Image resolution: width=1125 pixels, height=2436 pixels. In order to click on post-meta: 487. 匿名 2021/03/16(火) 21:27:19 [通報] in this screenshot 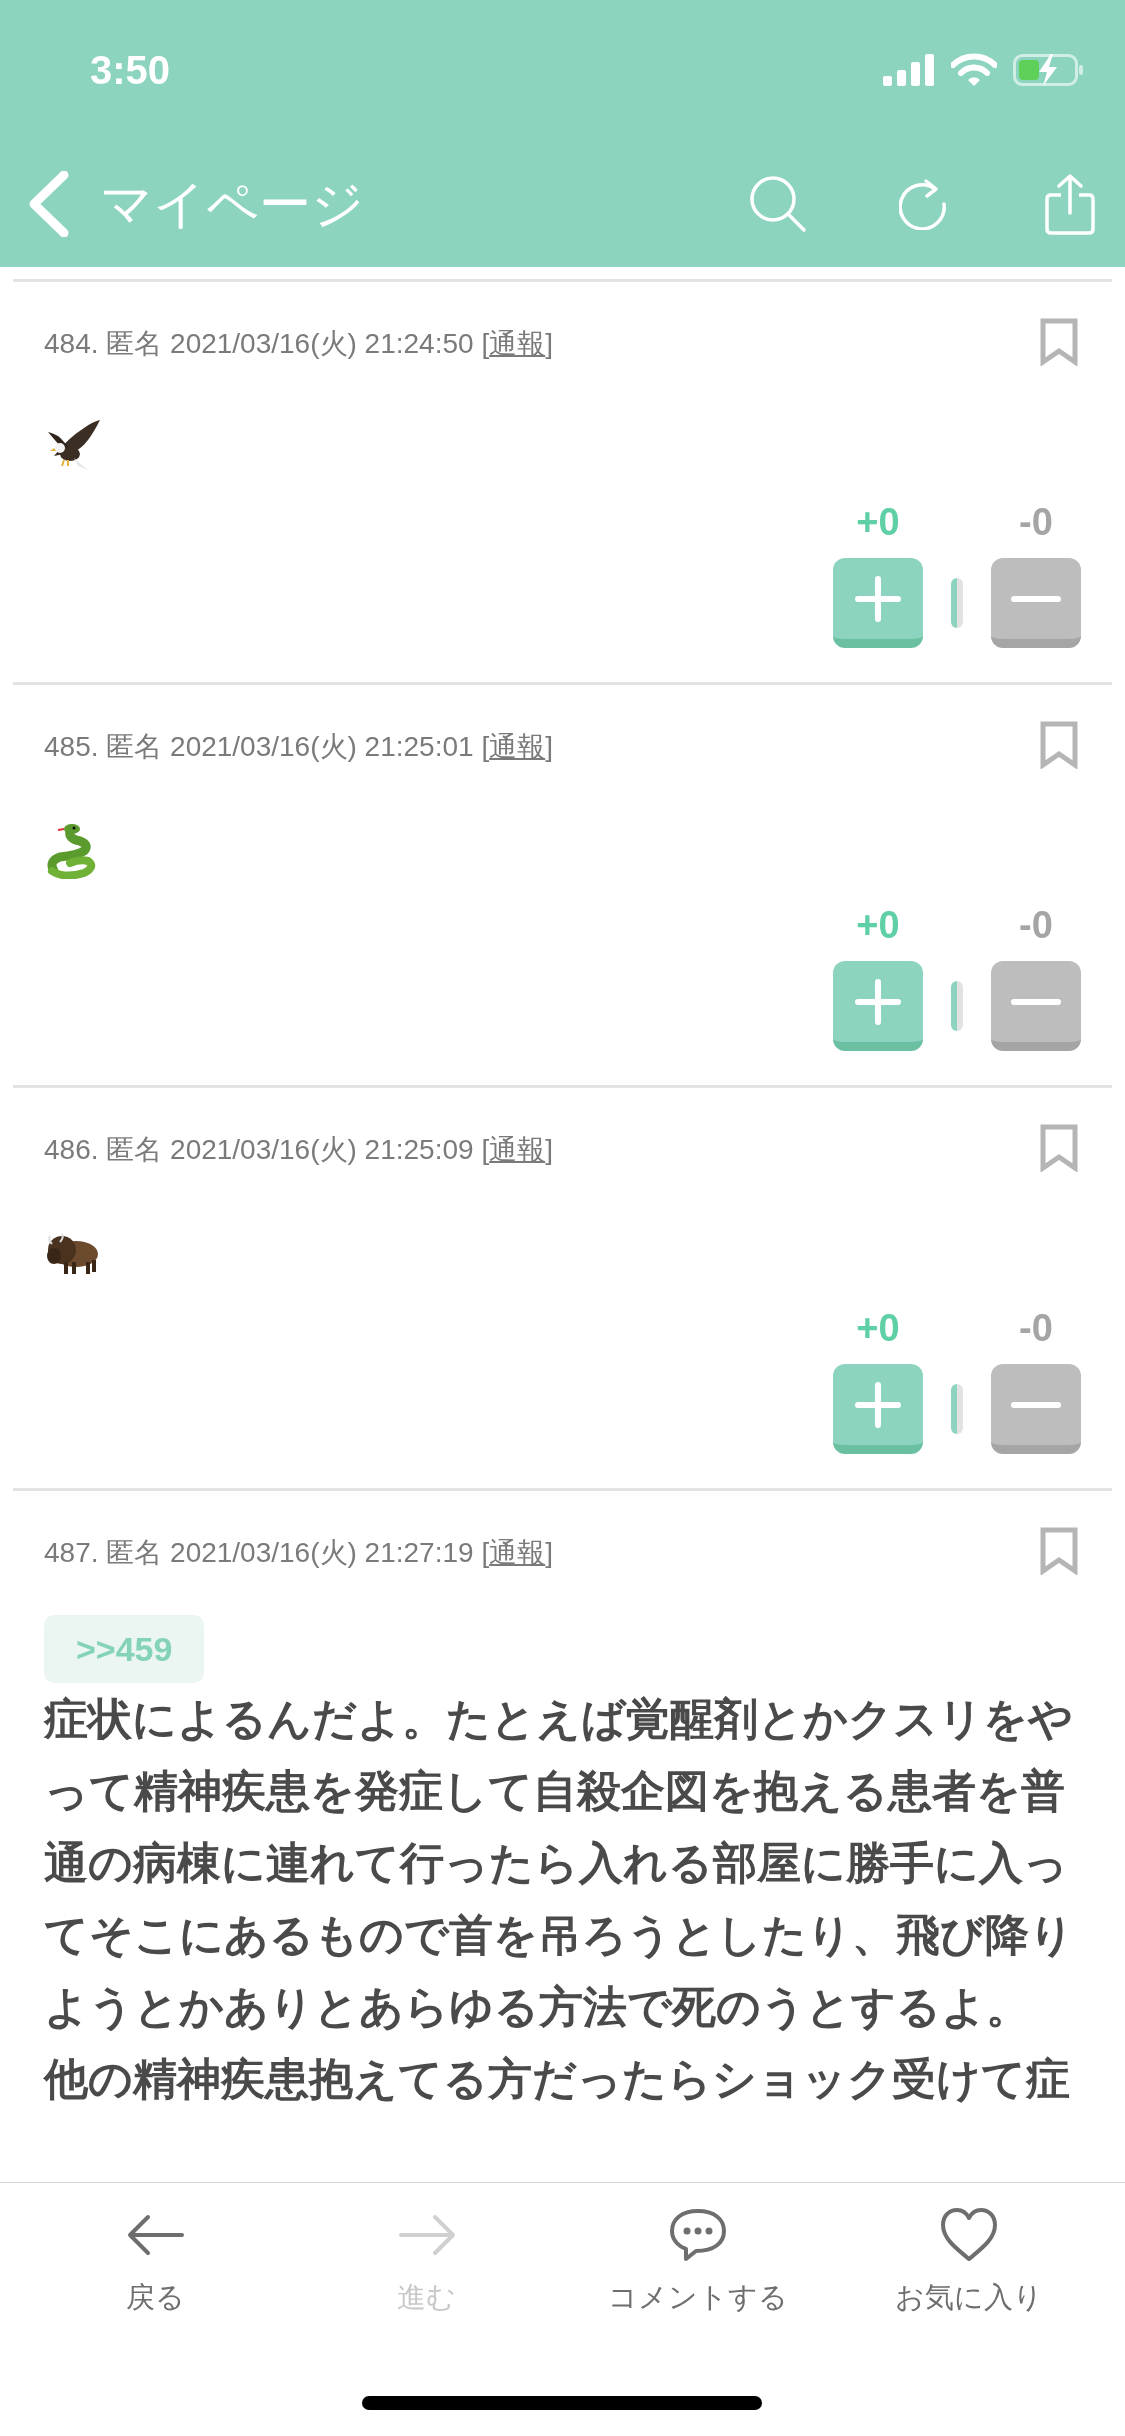, I will do `click(299, 1553)`.